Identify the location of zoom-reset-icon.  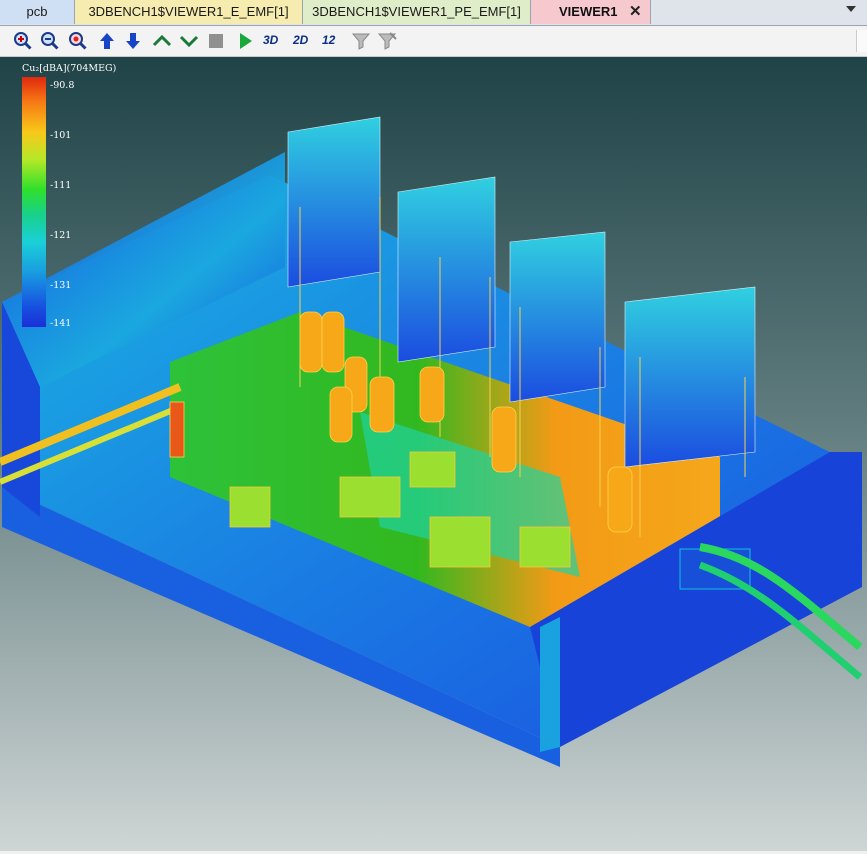
(78, 41).